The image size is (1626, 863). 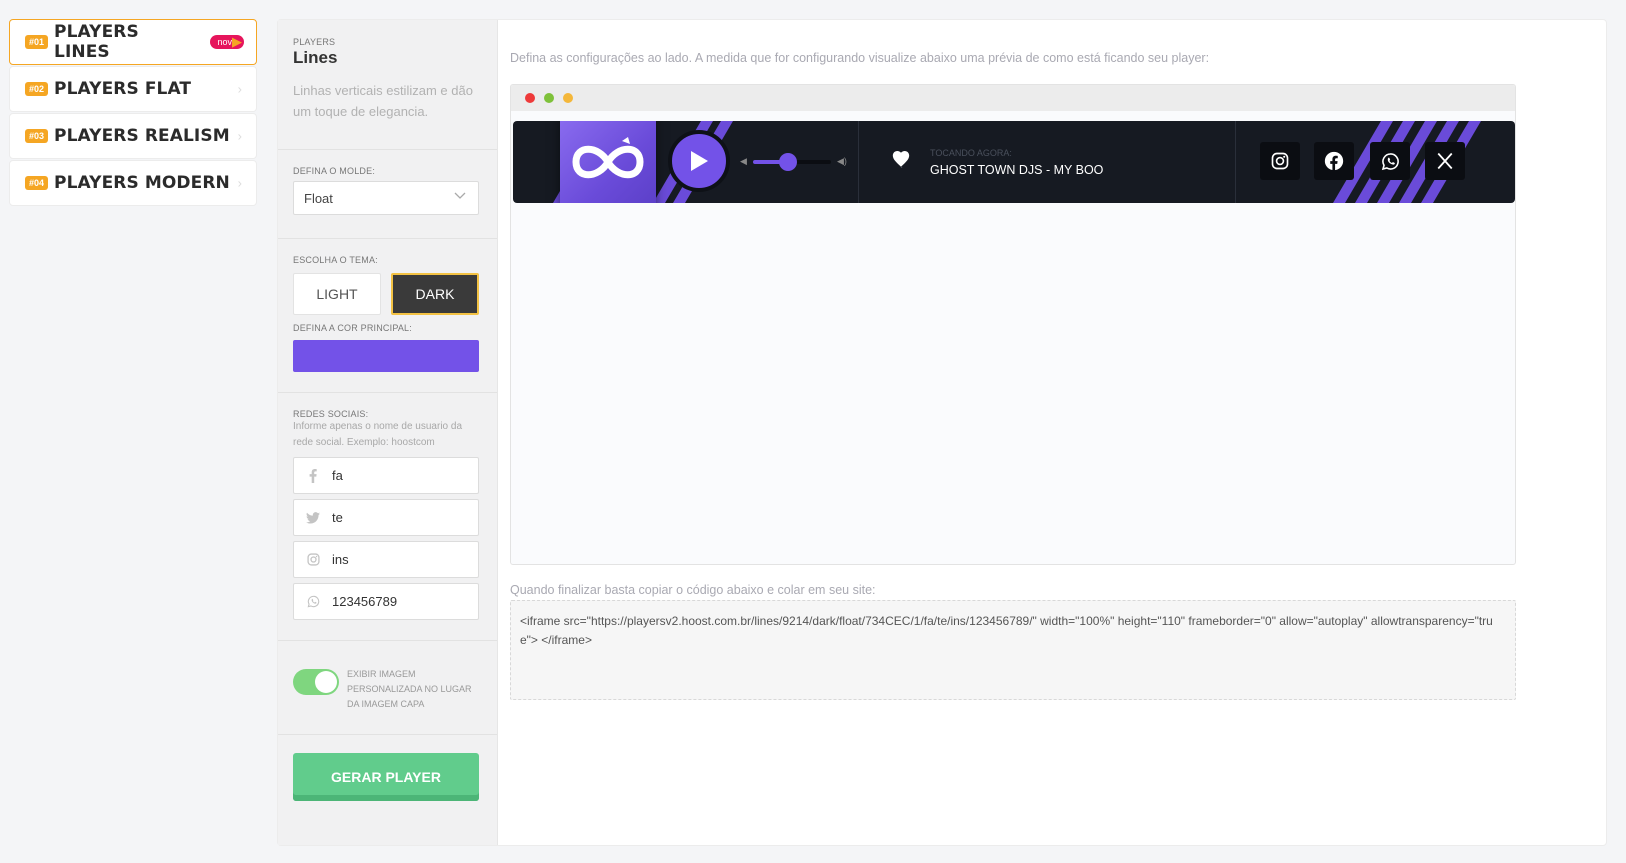 What do you see at coordinates (971, 153) in the screenshot?
I see `now-playing-label: TOCANDO AGORA:` at bounding box center [971, 153].